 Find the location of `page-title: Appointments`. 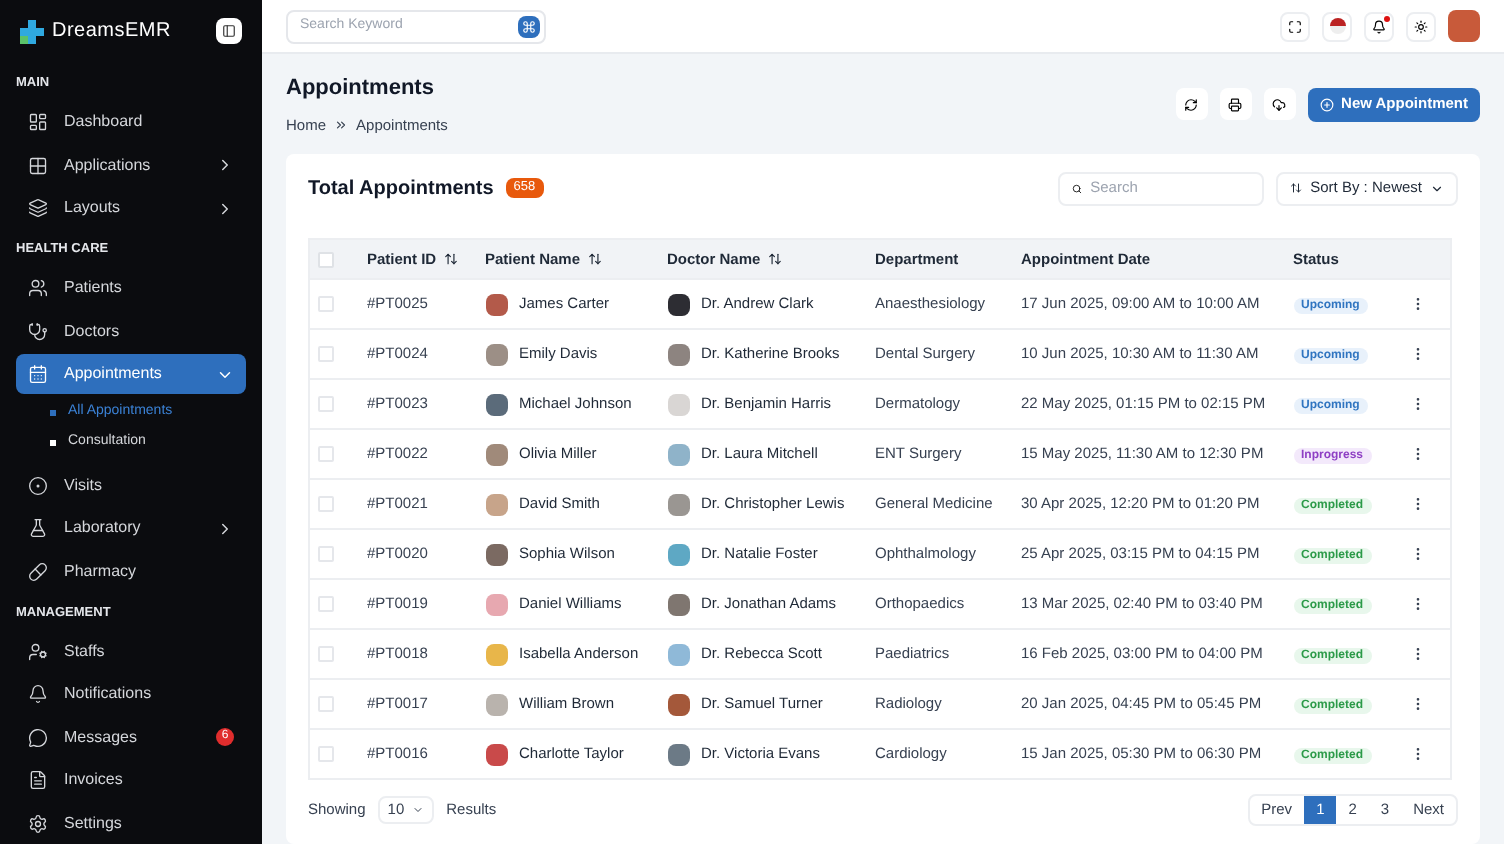

page-title: Appointments is located at coordinates (361, 89).